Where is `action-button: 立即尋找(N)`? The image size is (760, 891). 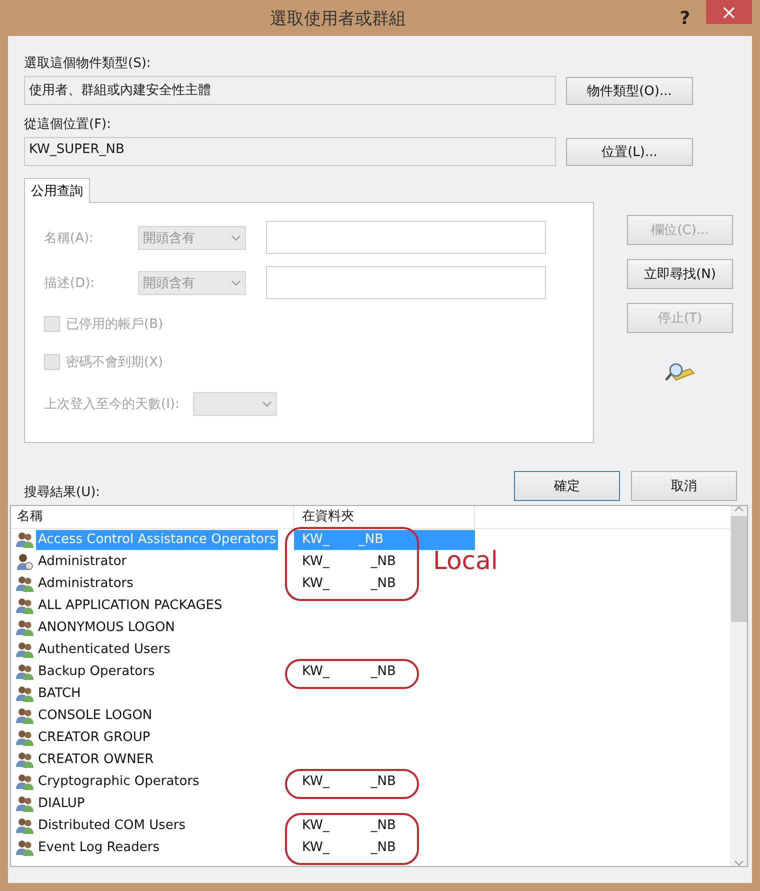
action-button: 立即尋找(N) is located at coordinates (680, 274).